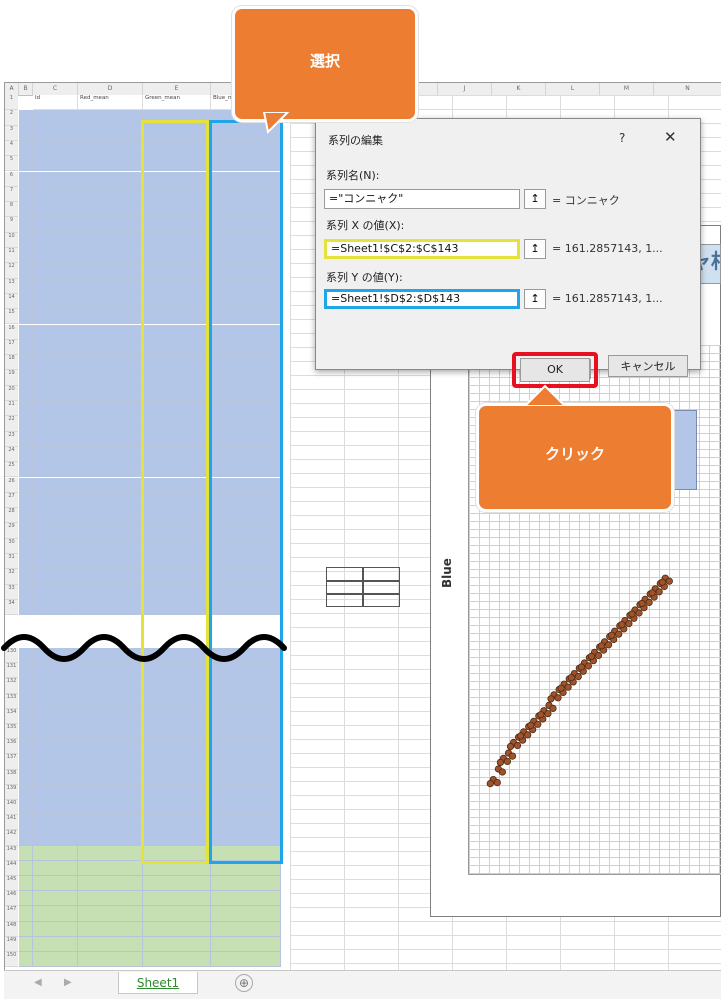 The width and height of the screenshot is (721, 999). What do you see at coordinates (535, 249) in the screenshot?
I see `x-values-range-icon: ↥` at bounding box center [535, 249].